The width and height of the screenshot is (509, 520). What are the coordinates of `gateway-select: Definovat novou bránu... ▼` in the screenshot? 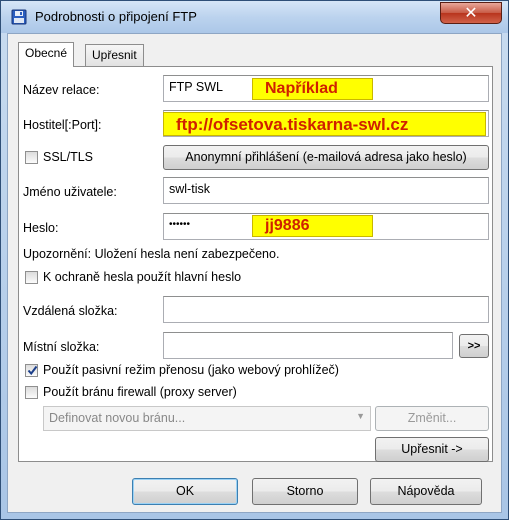 It's located at (207, 418).